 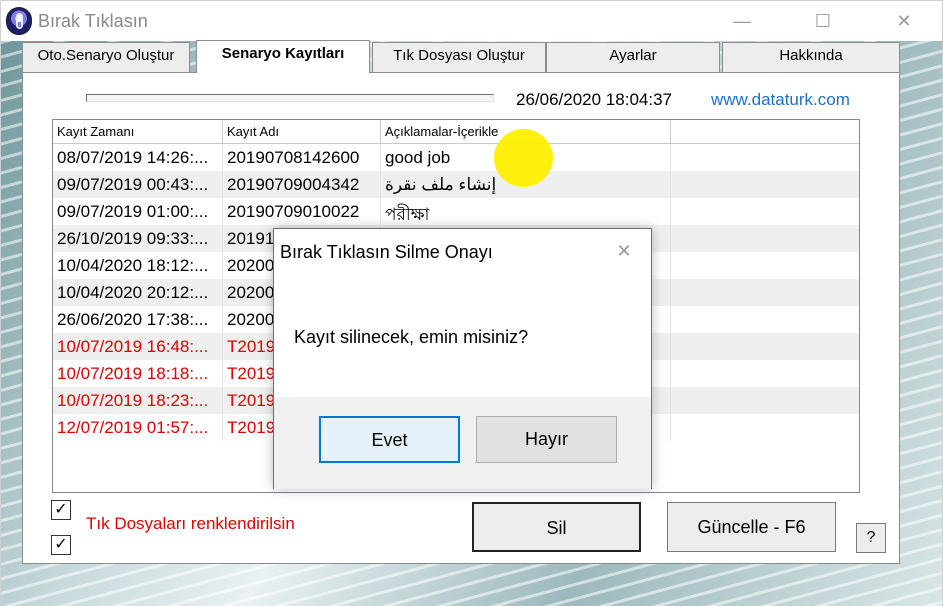 I want to click on no-button: Hayır, so click(x=546, y=439).